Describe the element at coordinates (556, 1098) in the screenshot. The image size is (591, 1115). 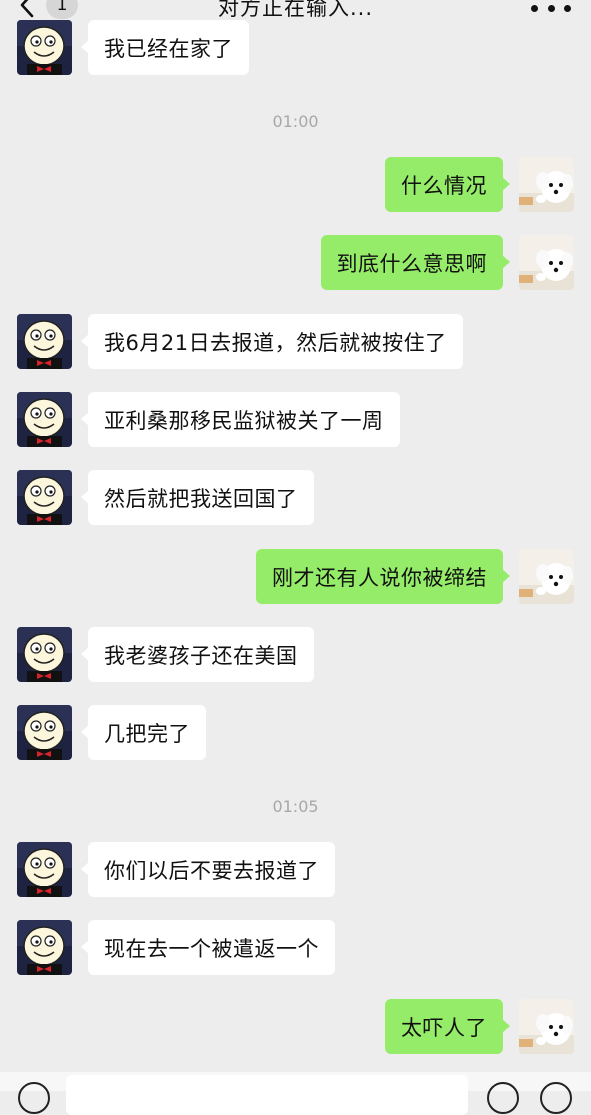
I see `plus-button` at that location.